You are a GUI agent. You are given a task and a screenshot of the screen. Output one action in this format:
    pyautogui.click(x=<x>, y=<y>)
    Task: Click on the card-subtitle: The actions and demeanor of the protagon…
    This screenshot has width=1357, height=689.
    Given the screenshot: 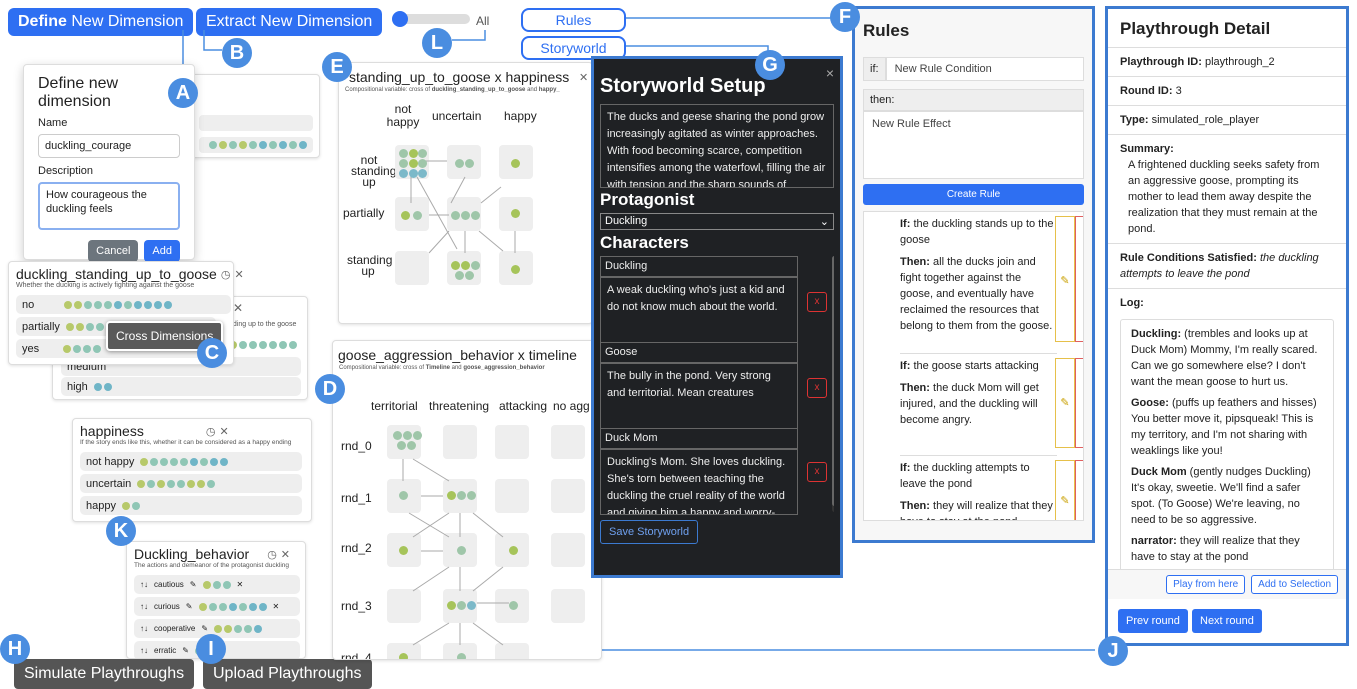 What is the action you would take?
    pyautogui.click(x=212, y=565)
    